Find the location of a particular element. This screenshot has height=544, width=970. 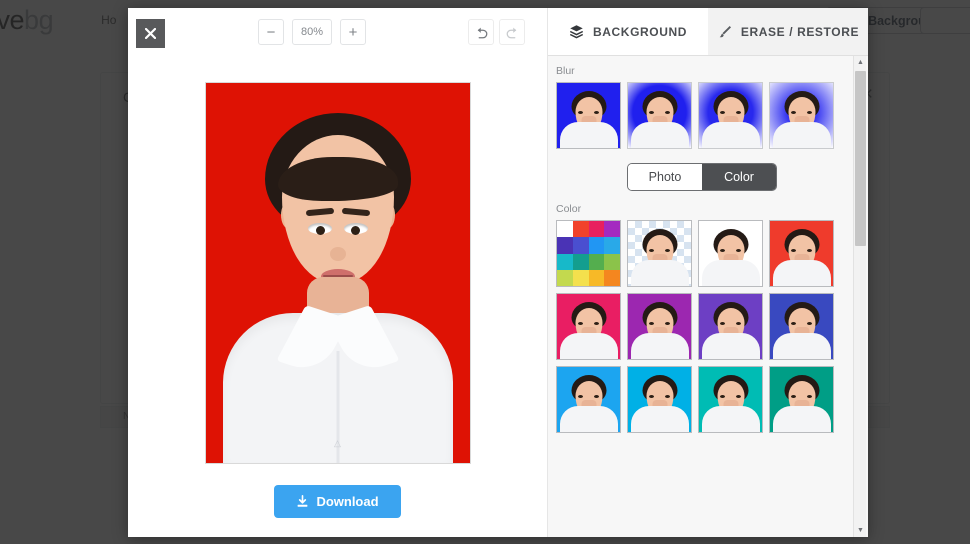

tab-erase-restore-label: ERASE / RESTORE is located at coordinates (800, 31).